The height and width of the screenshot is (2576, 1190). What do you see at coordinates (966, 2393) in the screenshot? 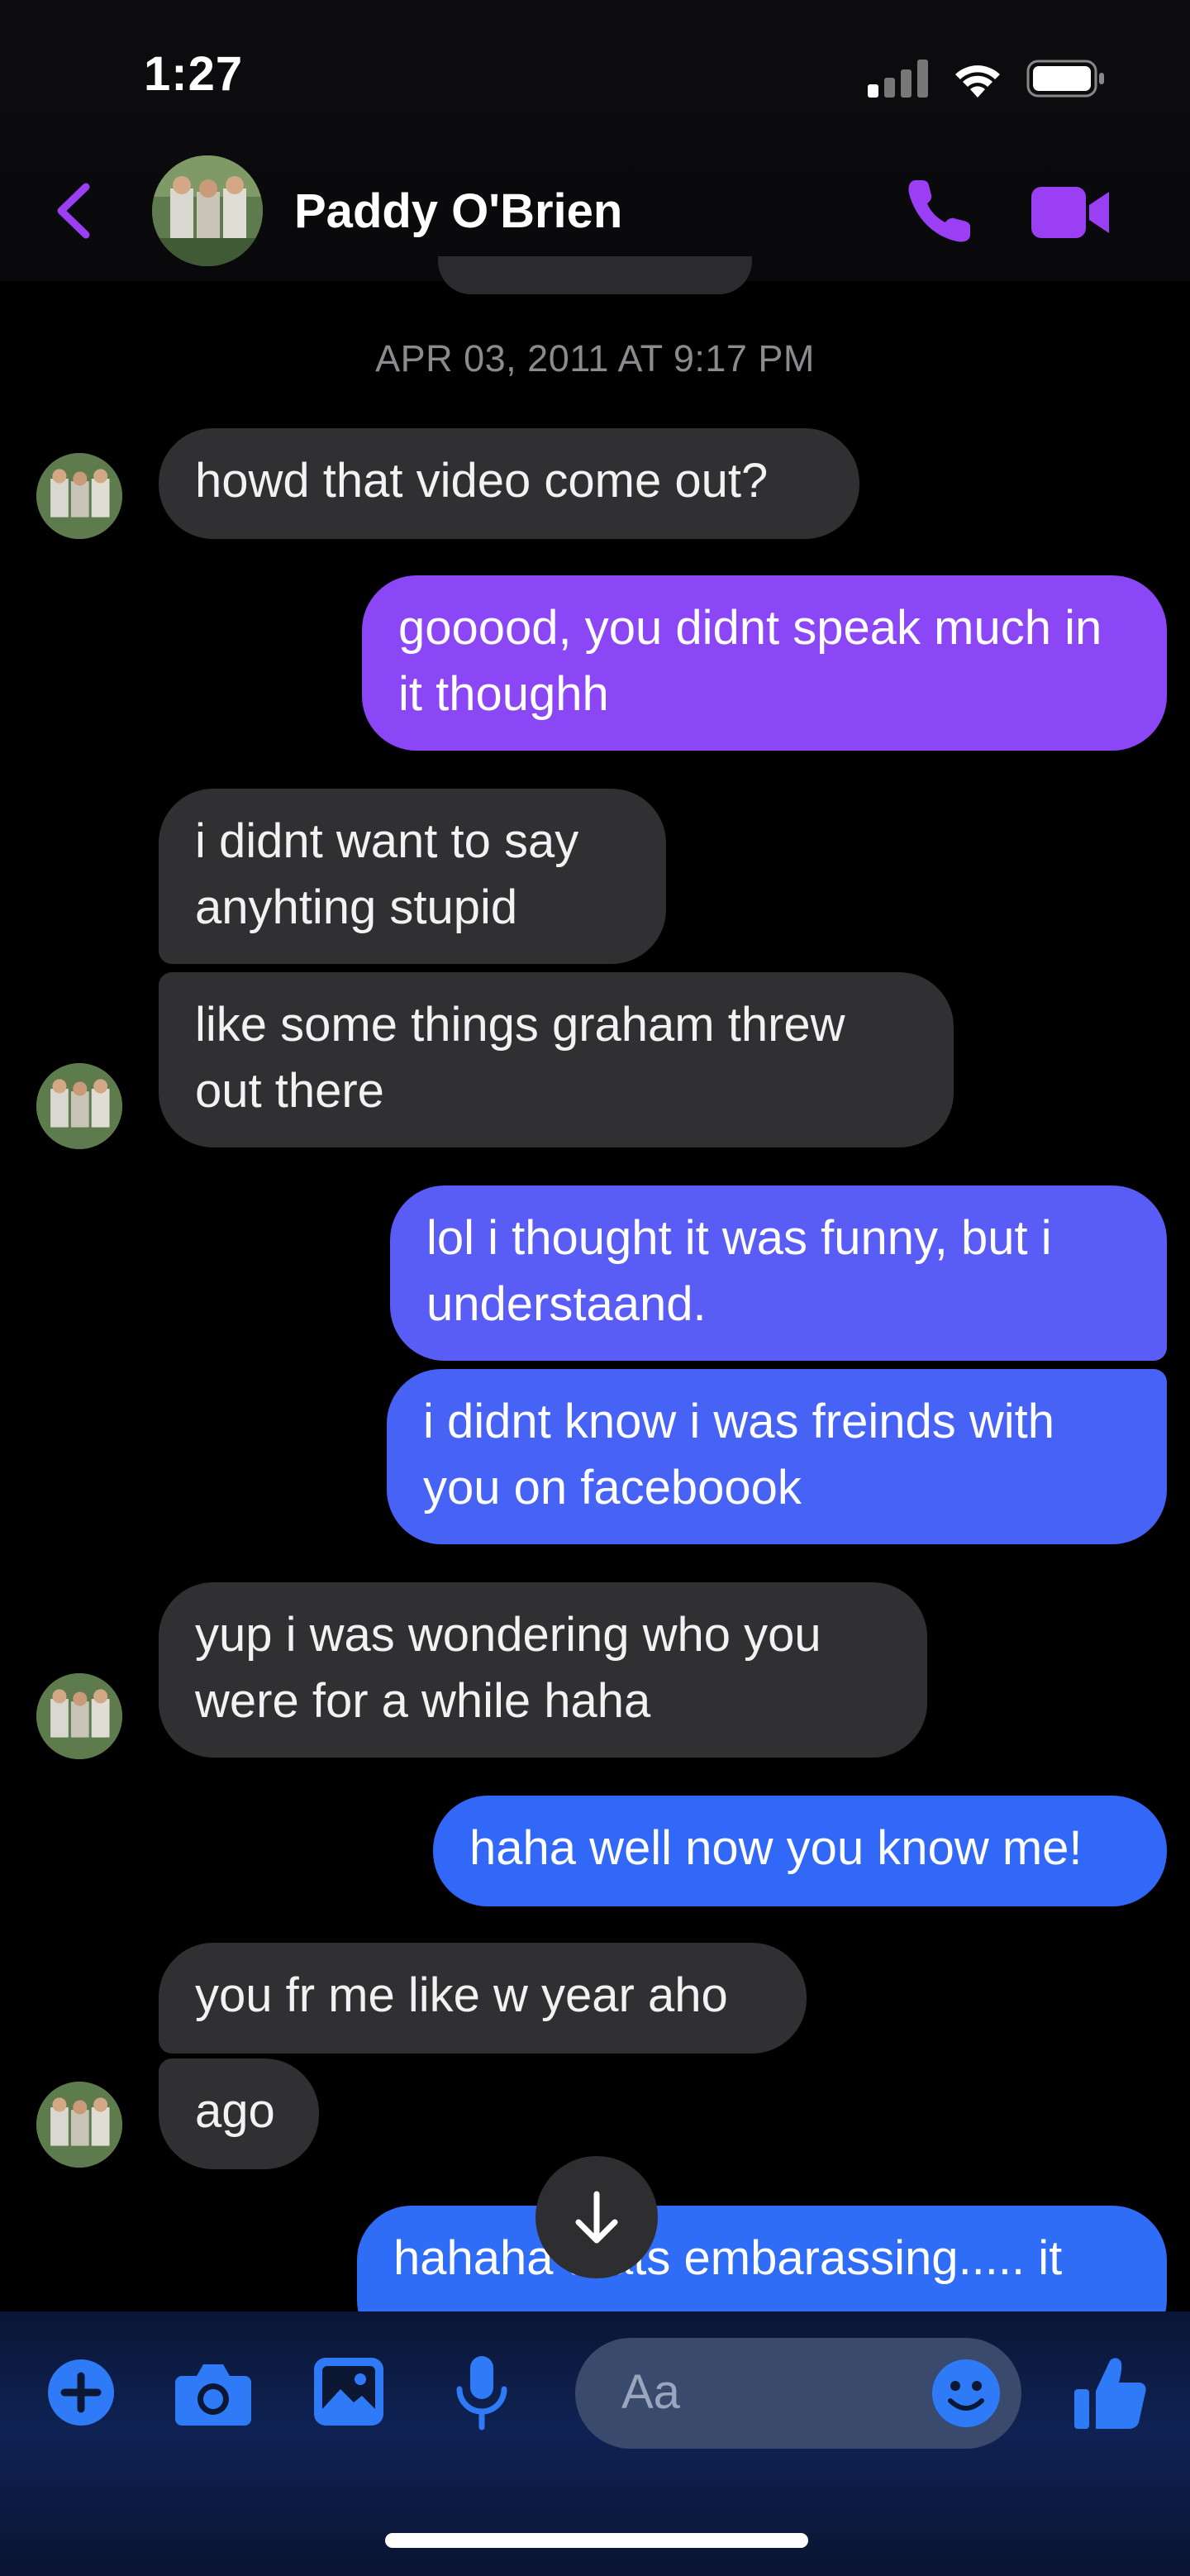
I see `emoji-icon` at bounding box center [966, 2393].